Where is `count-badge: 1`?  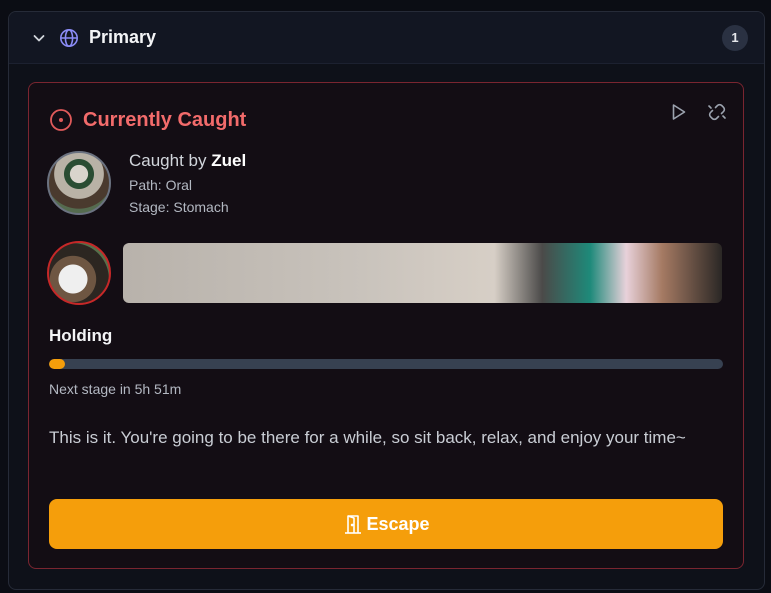 count-badge: 1 is located at coordinates (735, 37).